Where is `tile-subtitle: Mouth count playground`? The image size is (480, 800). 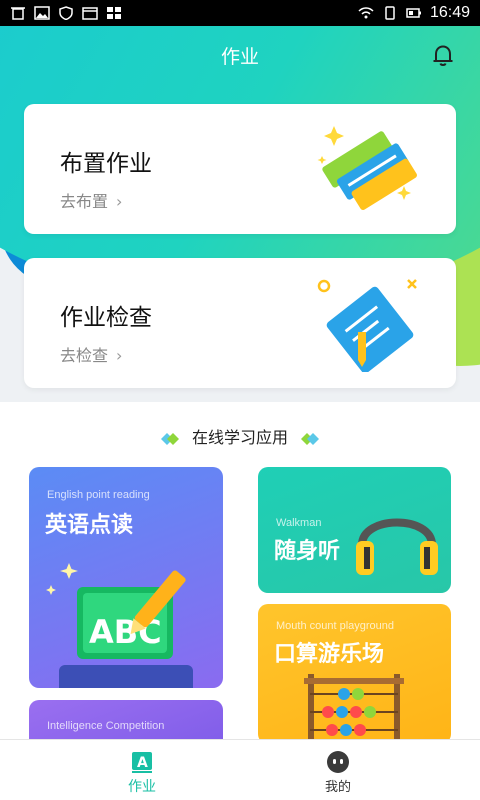 tile-subtitle: Mouth count playground is located at coordinates (335, 626).